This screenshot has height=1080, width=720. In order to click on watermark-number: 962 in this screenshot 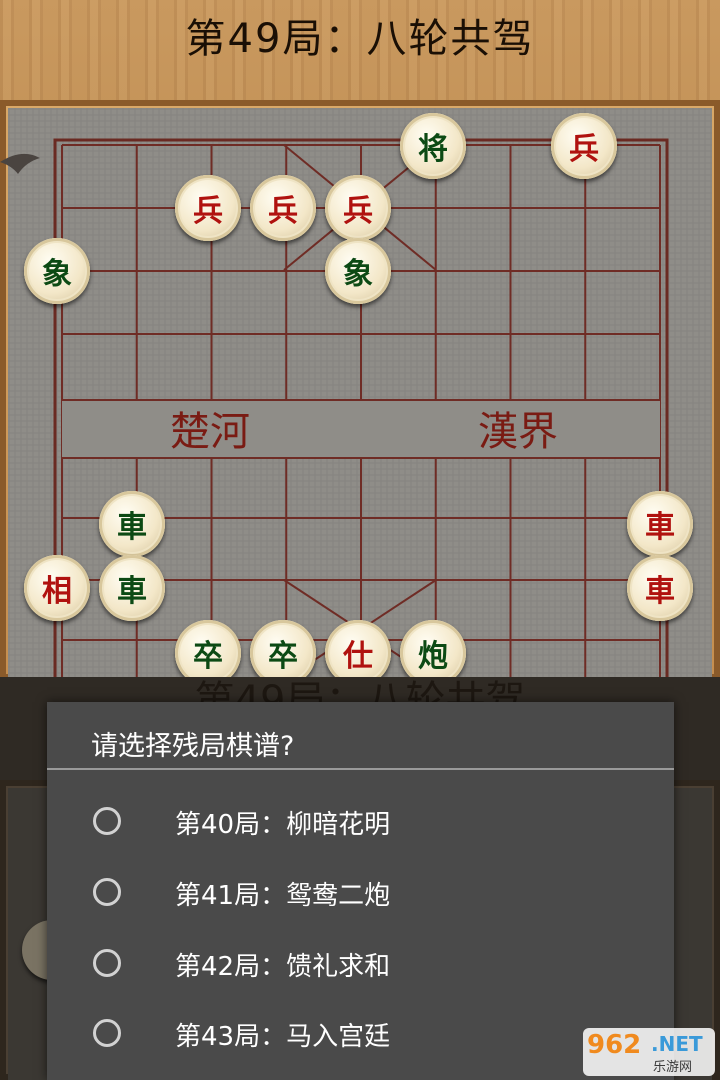, I will do `click(614, 1045)`.